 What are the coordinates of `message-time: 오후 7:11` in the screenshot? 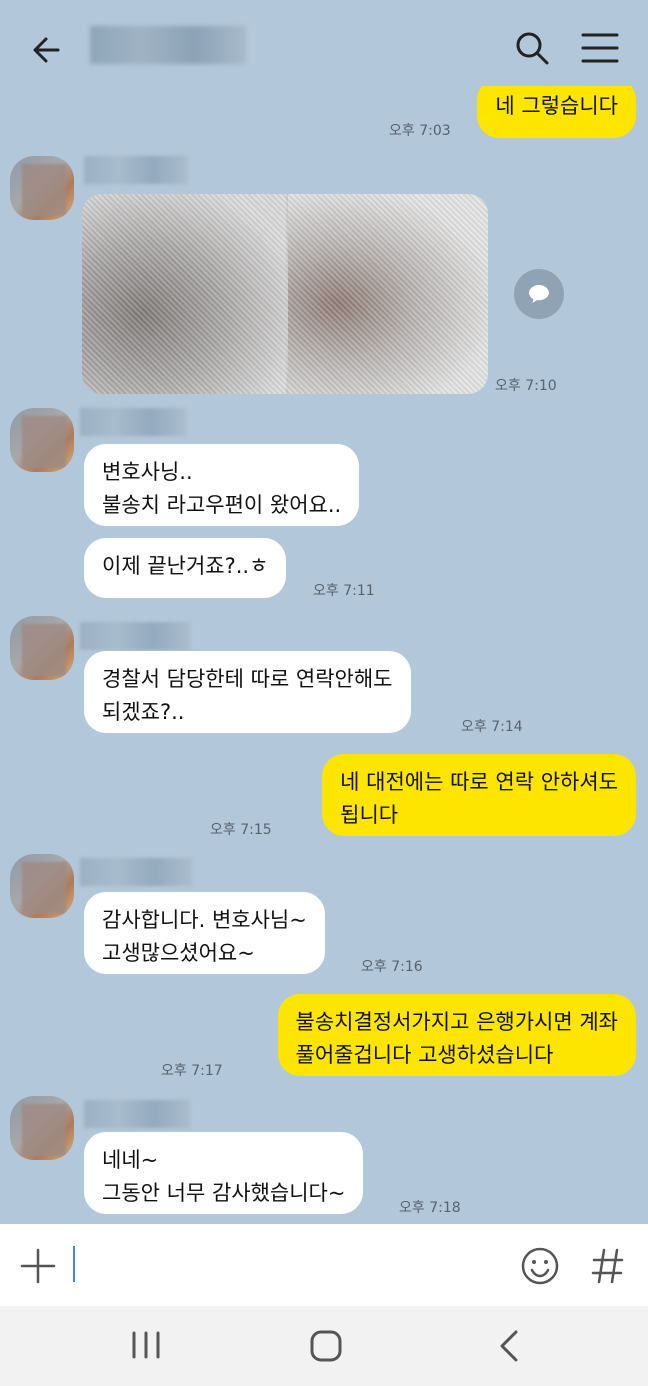 It's located at (344, 591).